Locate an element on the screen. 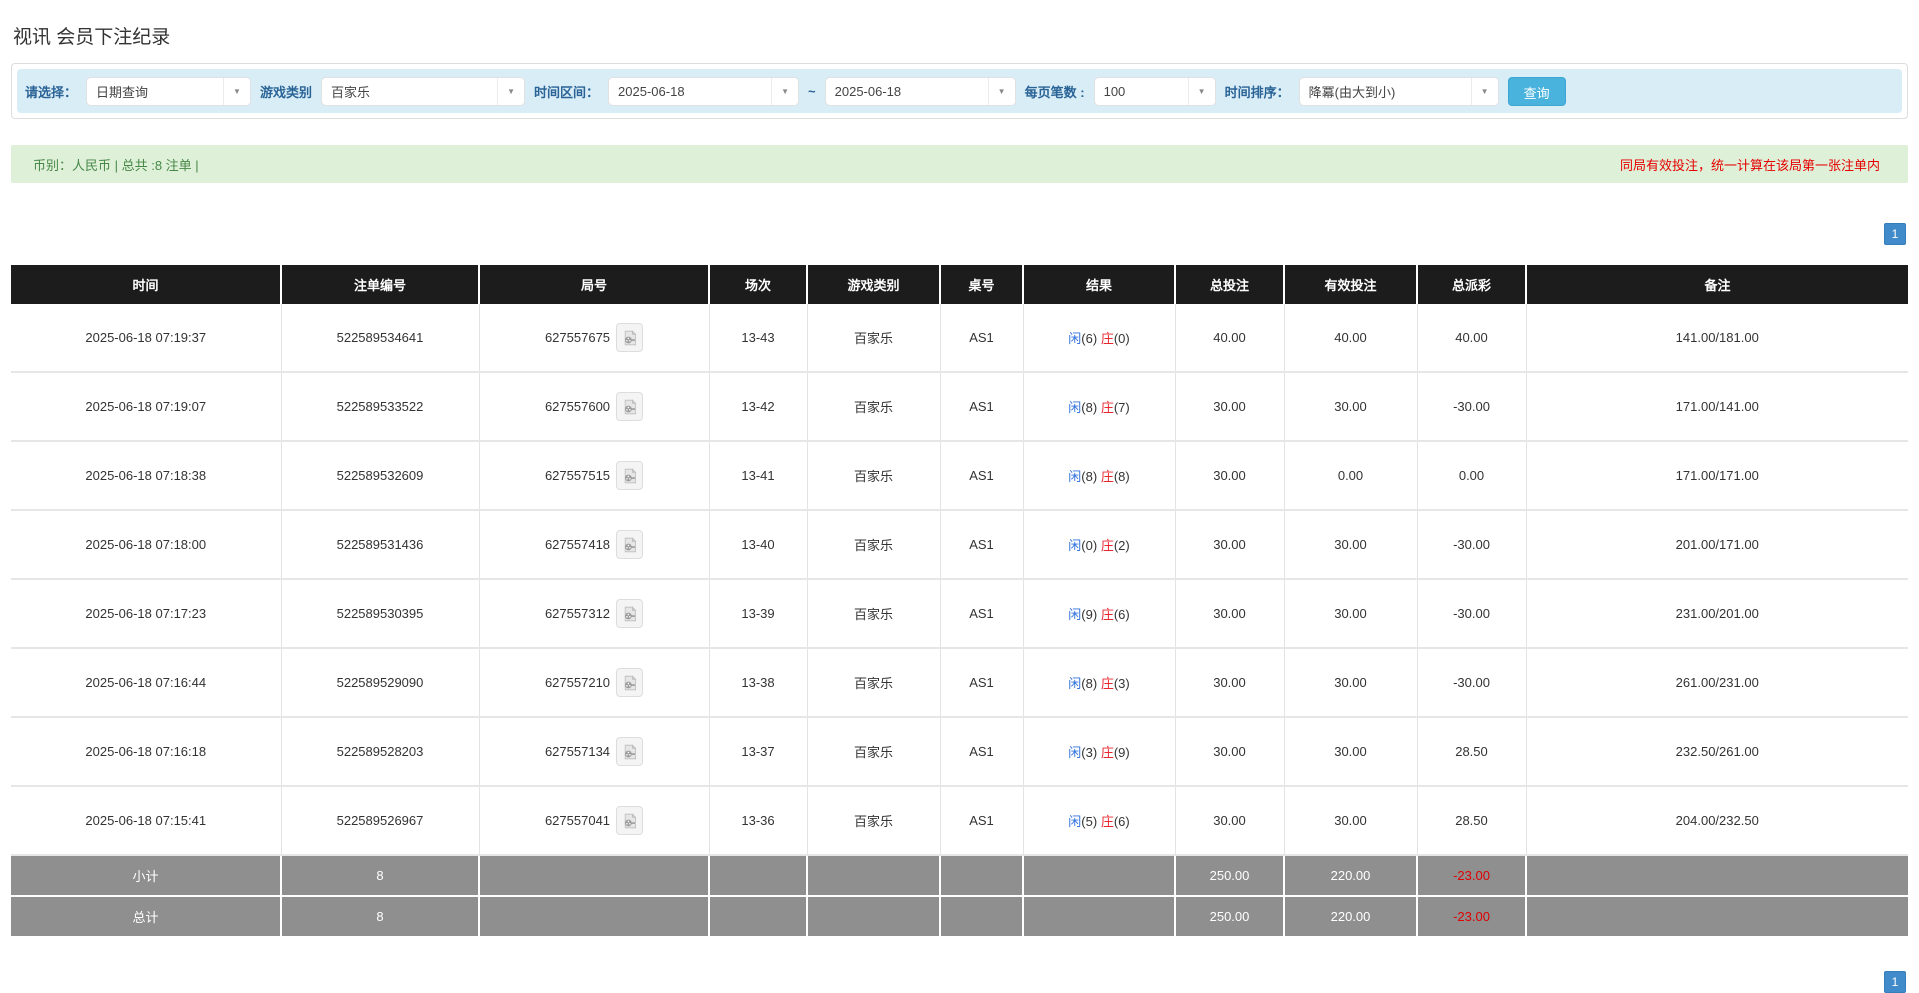 The width and height of the screenshot is (1919, 993). cell-valid-bet: 40.00 is located at coordinates (1351, 338).